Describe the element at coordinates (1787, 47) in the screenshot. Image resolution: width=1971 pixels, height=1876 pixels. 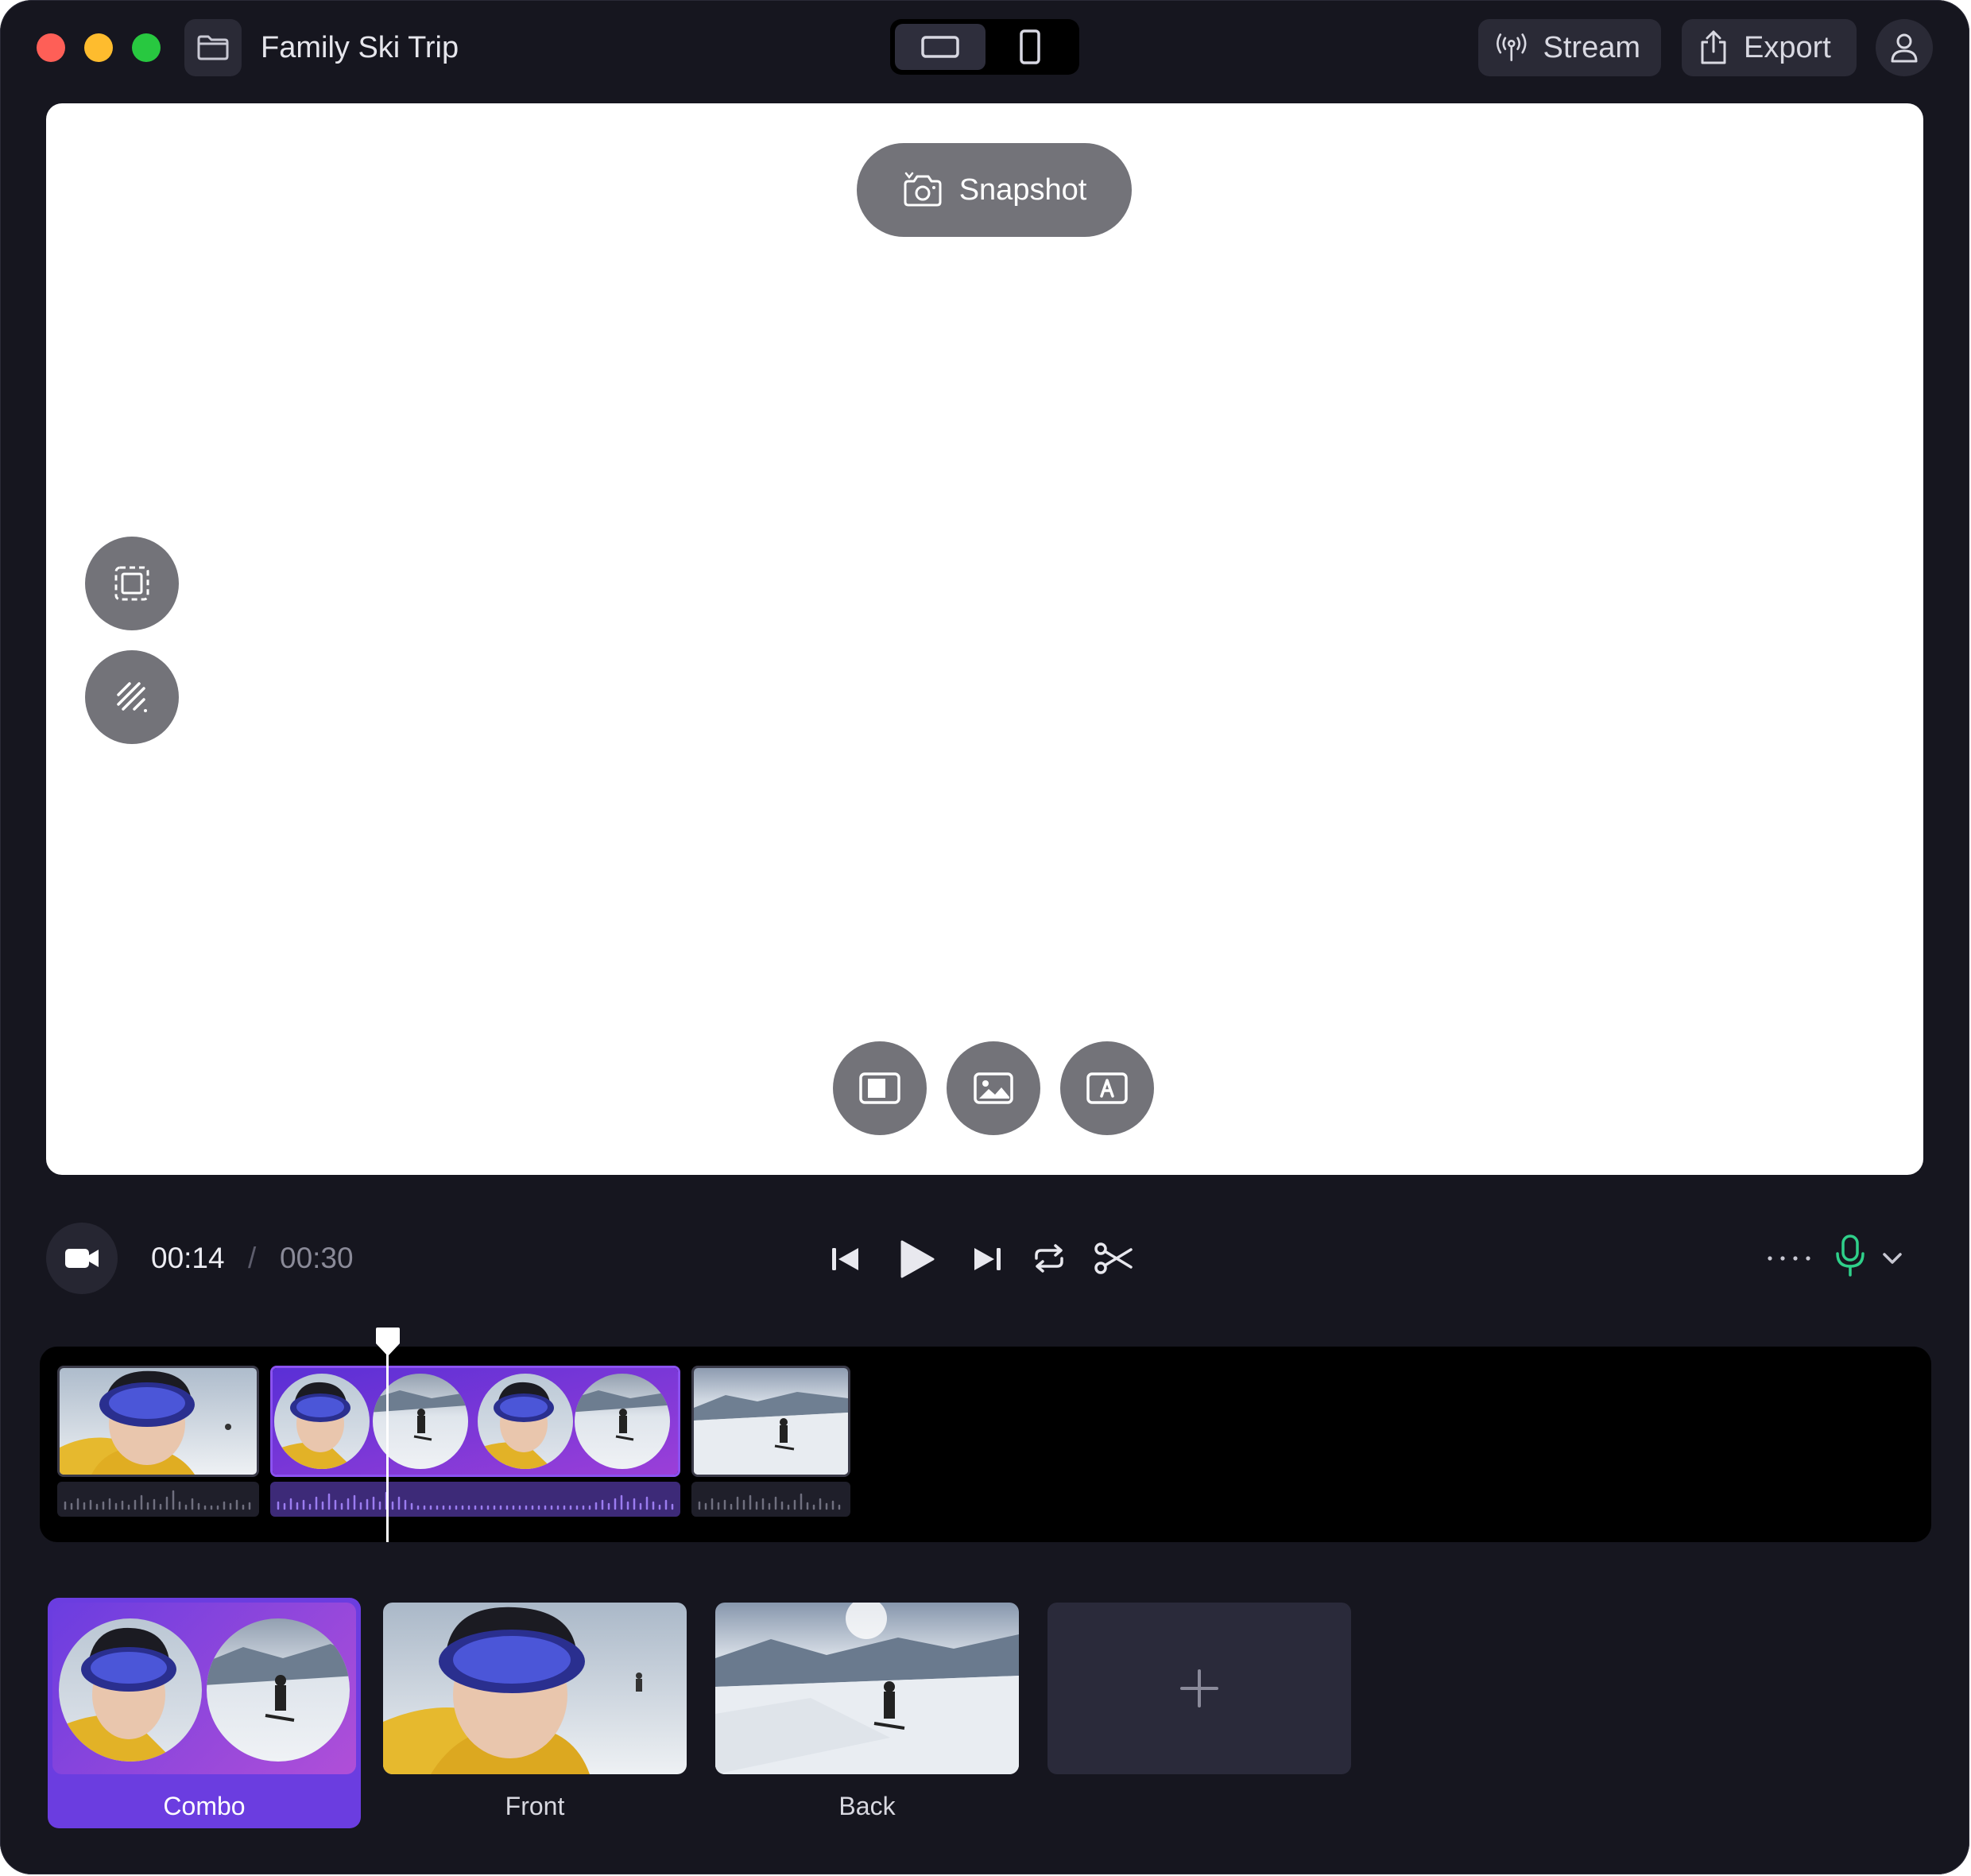
I see `export-label: Export` at that location.